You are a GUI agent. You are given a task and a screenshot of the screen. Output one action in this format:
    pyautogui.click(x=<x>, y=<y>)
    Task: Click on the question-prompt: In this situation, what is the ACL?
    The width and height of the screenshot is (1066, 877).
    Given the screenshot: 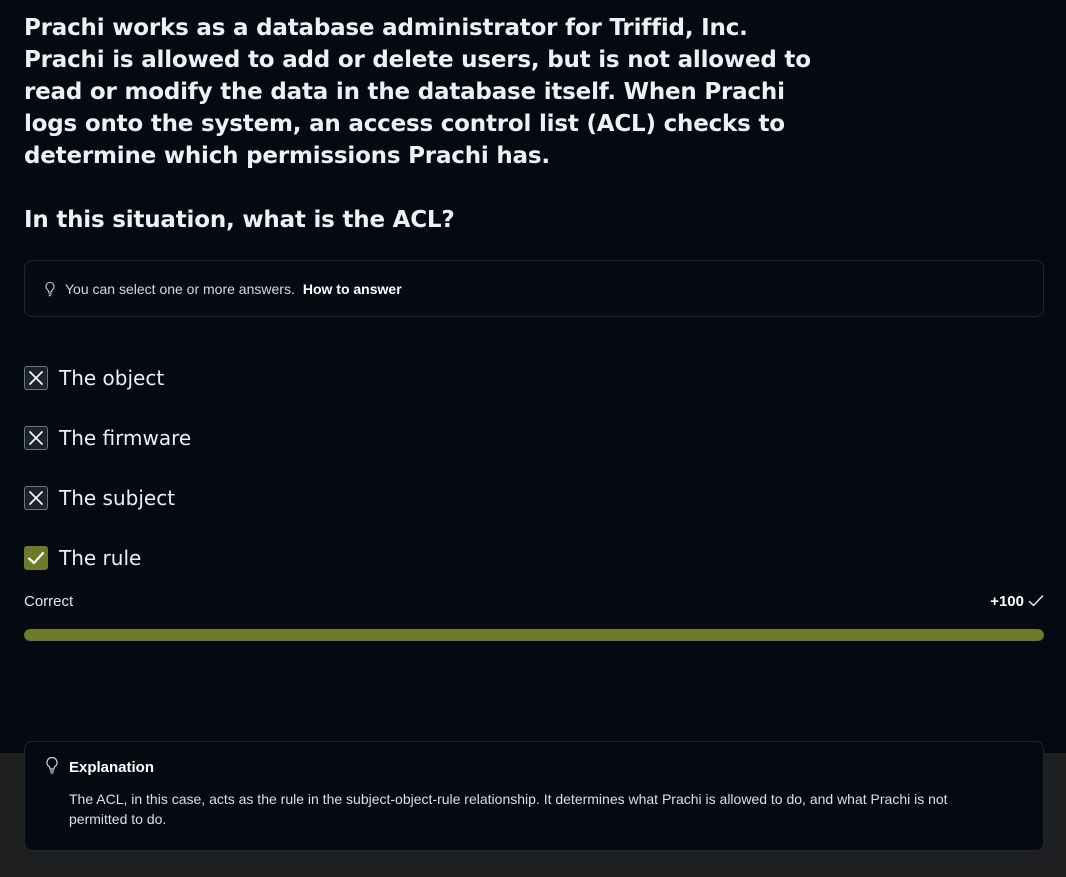 What is the action you would take?
    pyautogui.click(x=239, y=220)
    